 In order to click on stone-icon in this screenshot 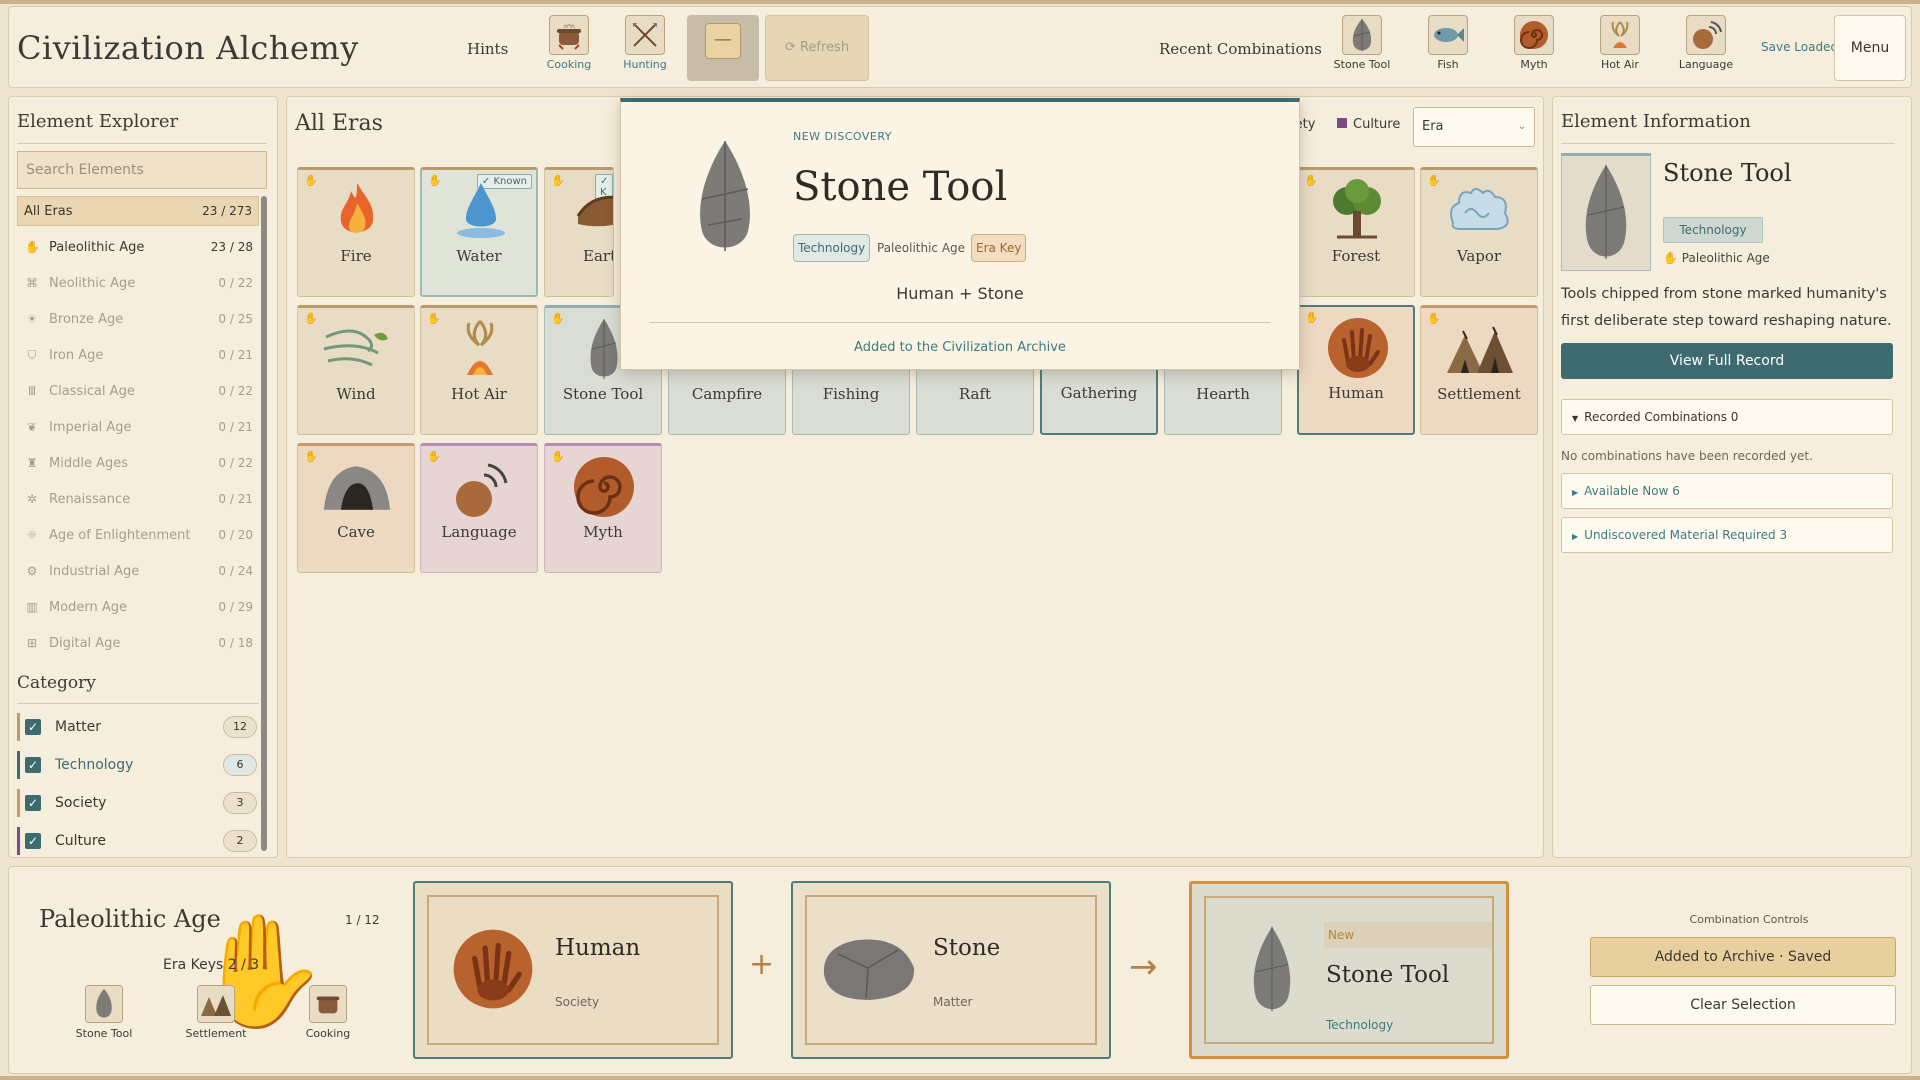, I will do `click(868, 969)`.